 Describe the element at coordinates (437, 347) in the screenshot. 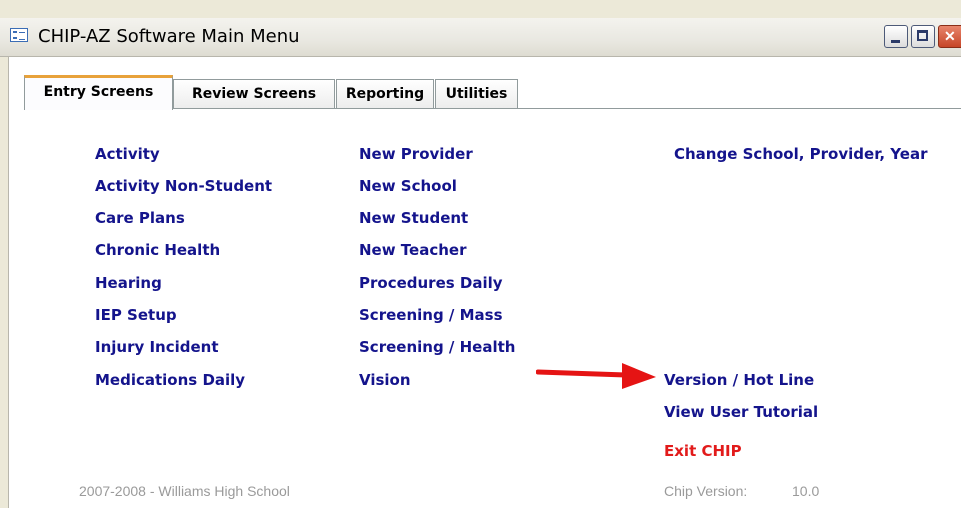

I see `link-screening-health: Screening / Health` at that location.